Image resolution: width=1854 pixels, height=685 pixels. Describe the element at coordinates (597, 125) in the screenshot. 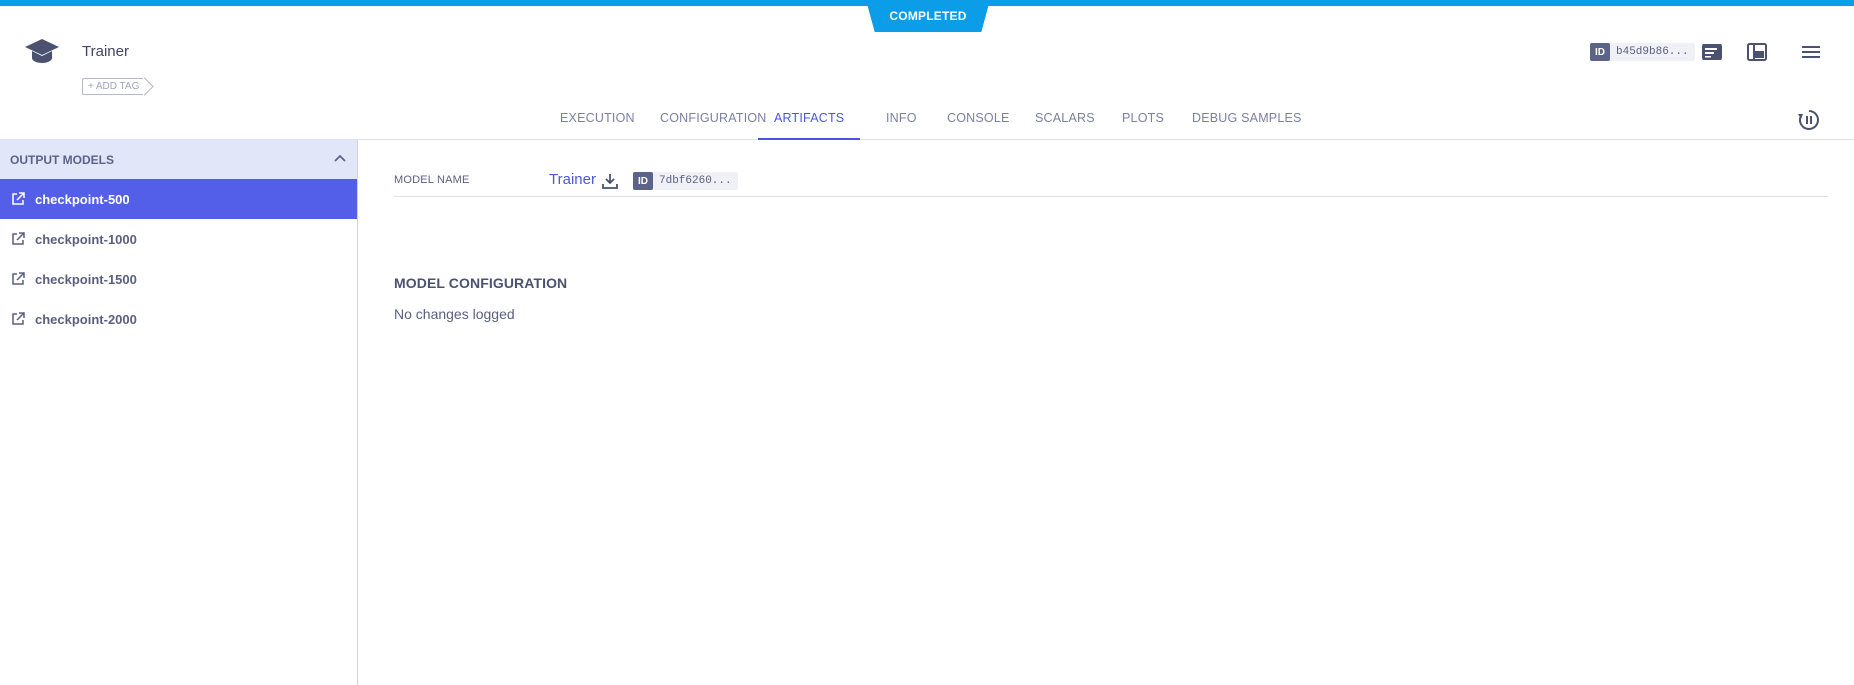

I see `tab-execution: EXECUTION` at that location.